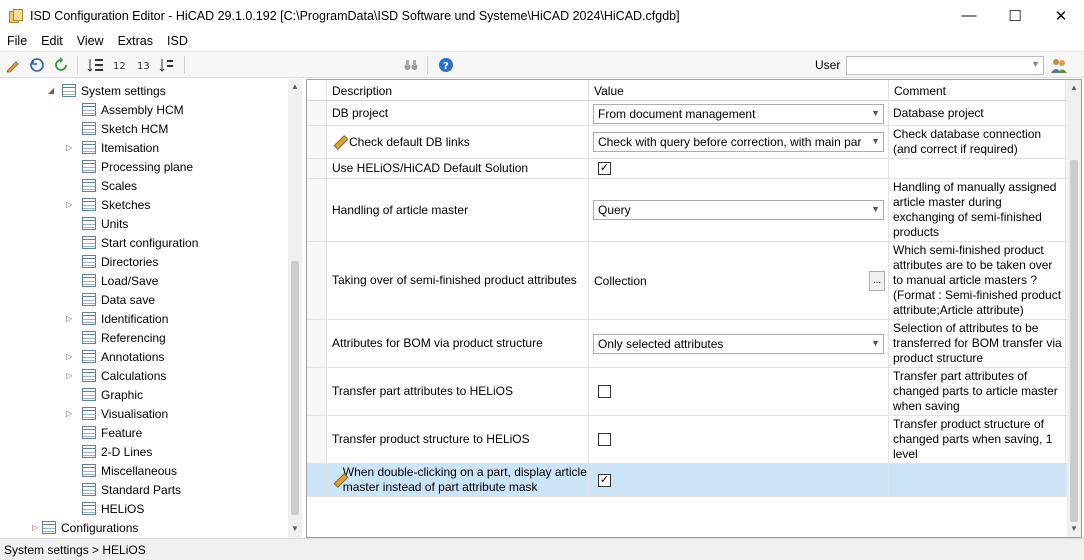  I want to click on value-cell: From document management ▼, so click(739, 113).